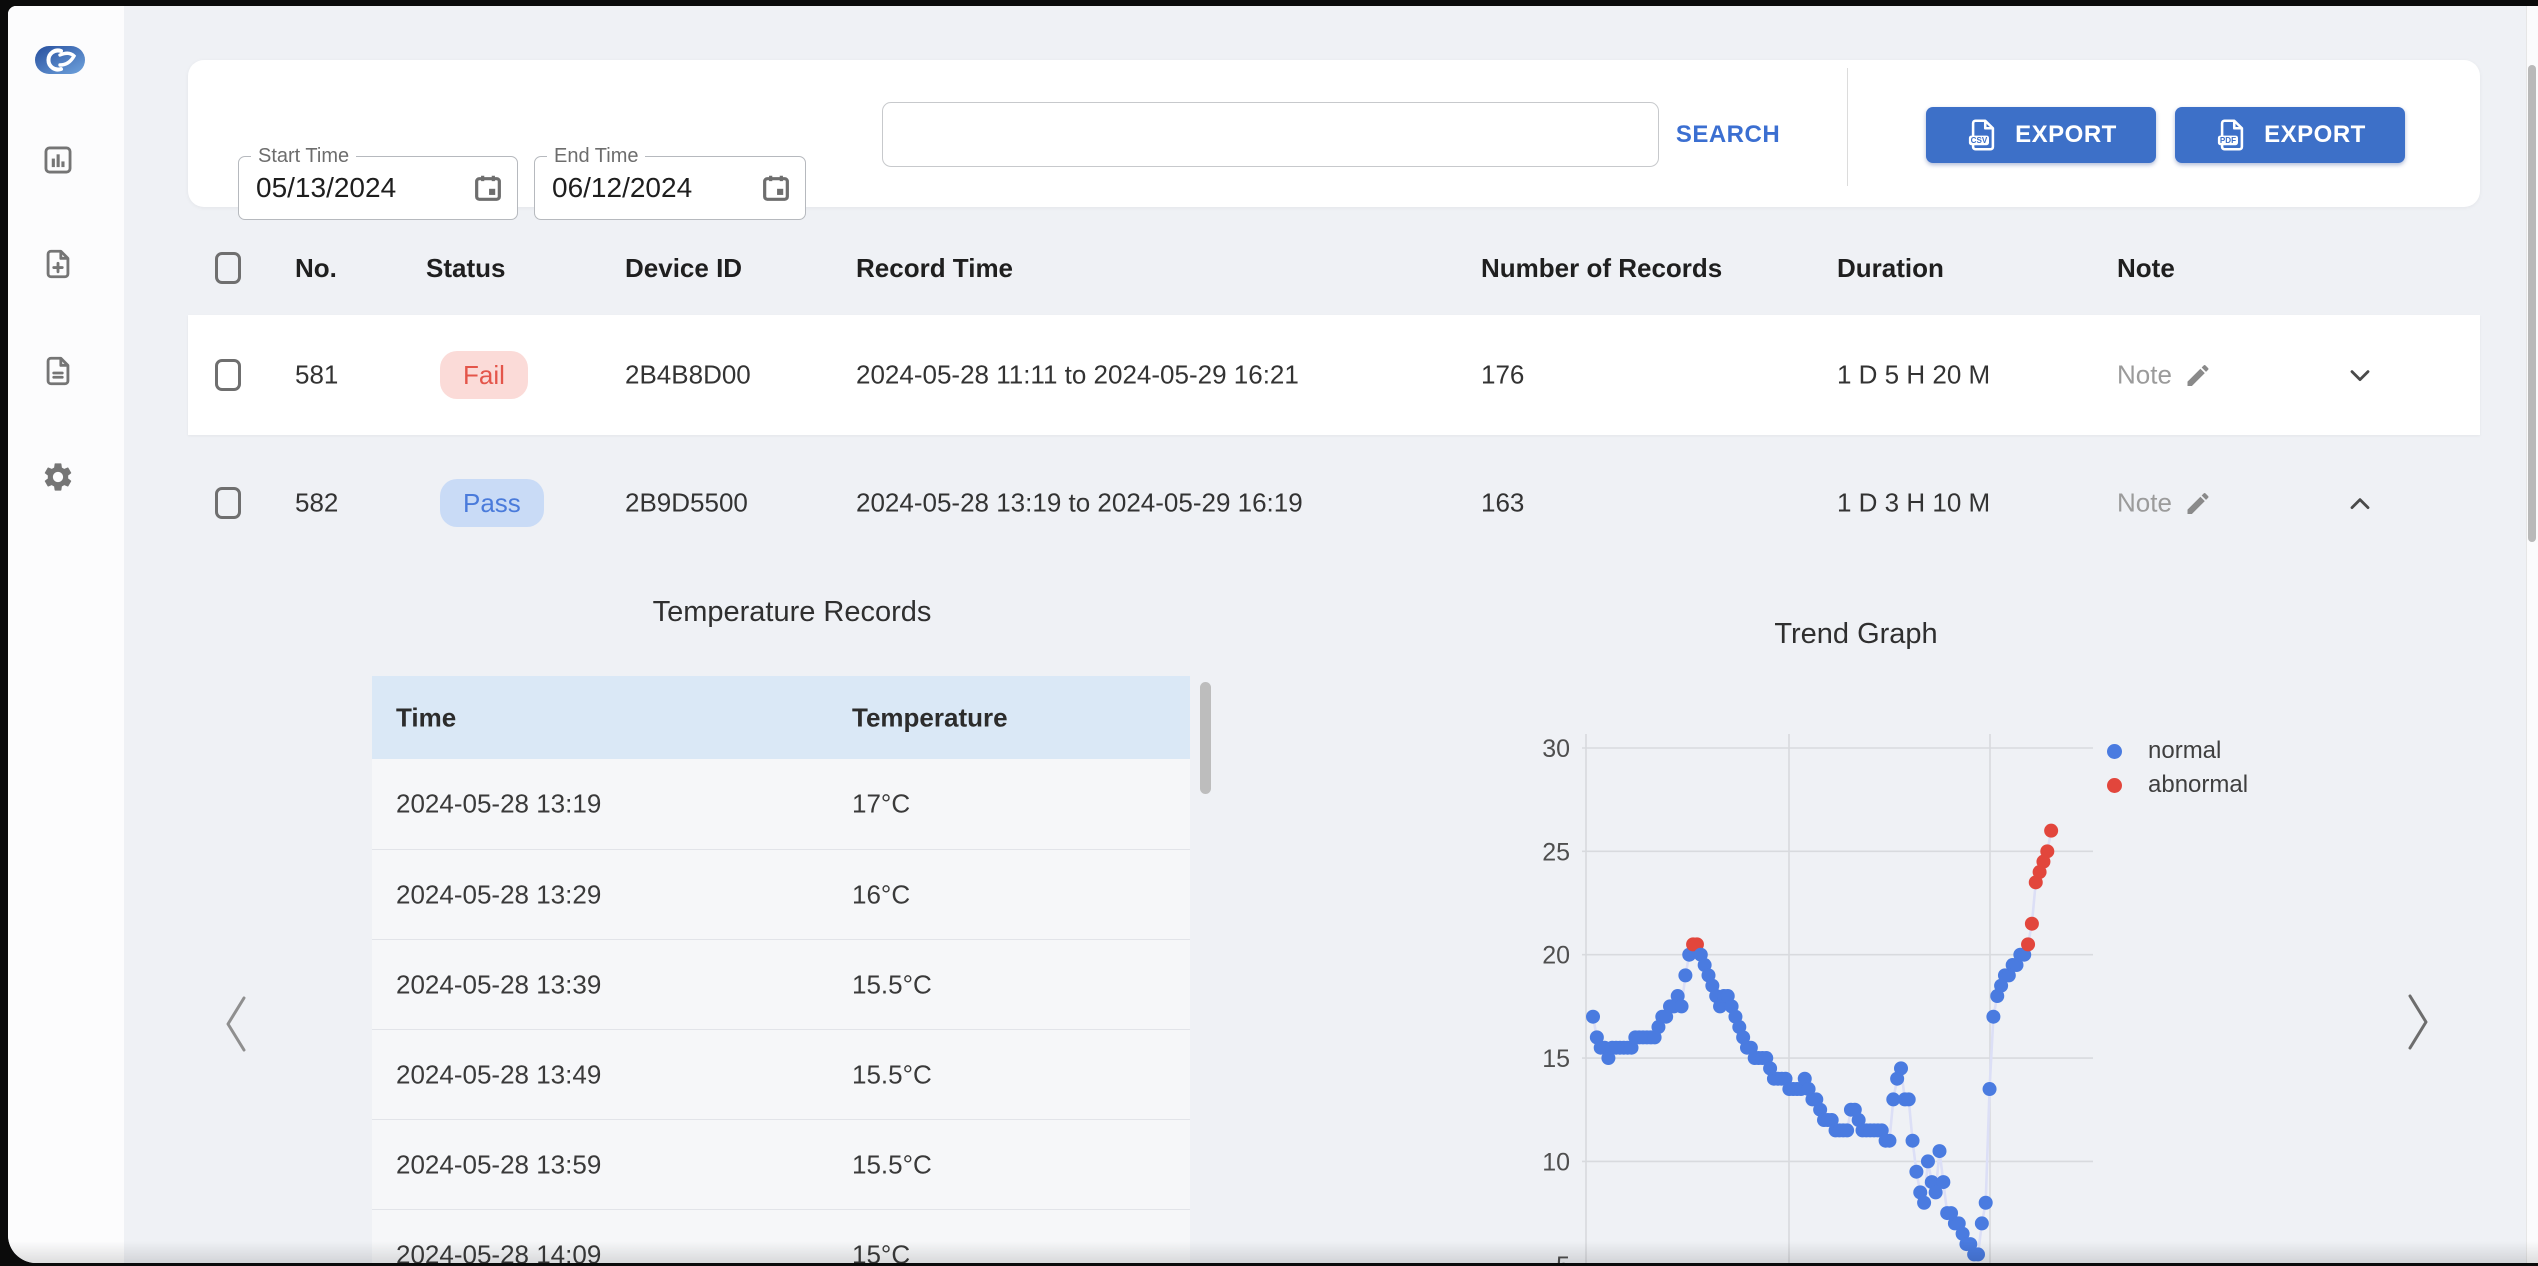 This screenshot has height=1266, width=2538. I want to click on file-add-icon, so click(58, 264).